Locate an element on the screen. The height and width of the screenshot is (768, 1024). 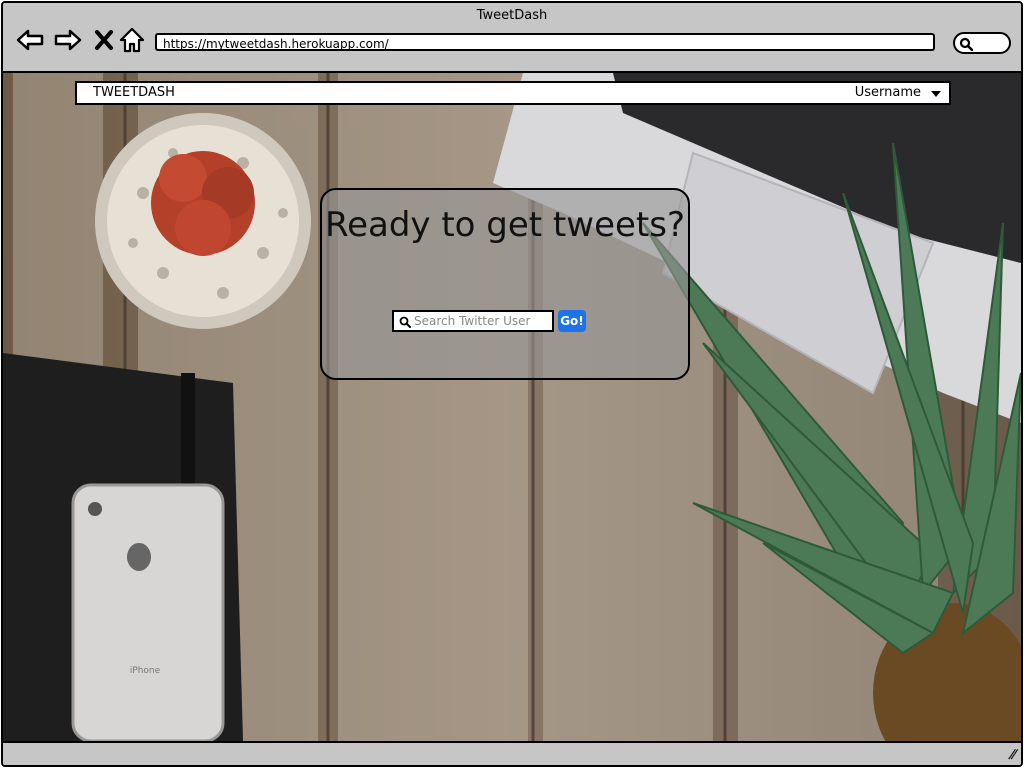
window-title: TweetDash is located at coordinates (512, 15).